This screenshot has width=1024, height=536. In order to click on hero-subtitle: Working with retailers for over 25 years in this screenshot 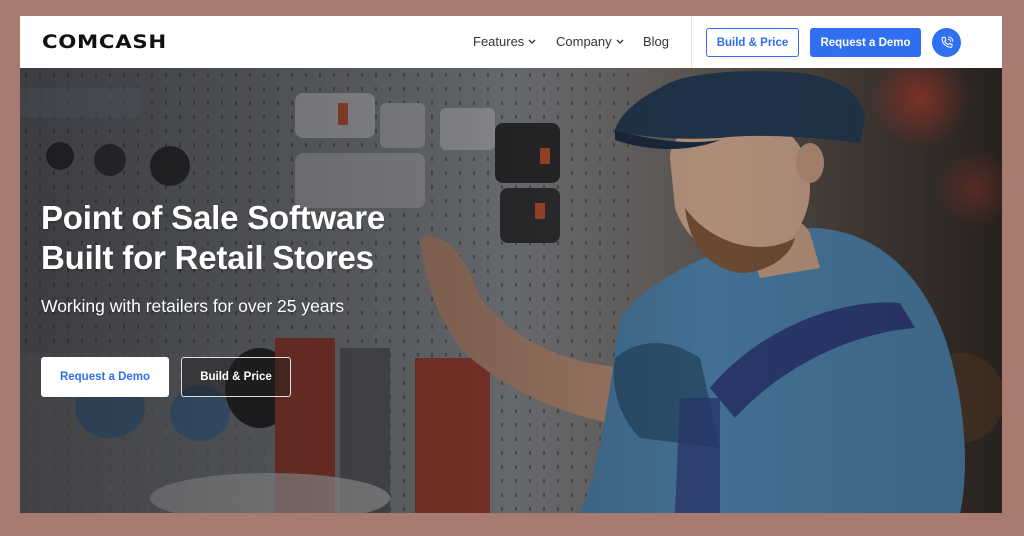, I will do `click(193, 306)`.